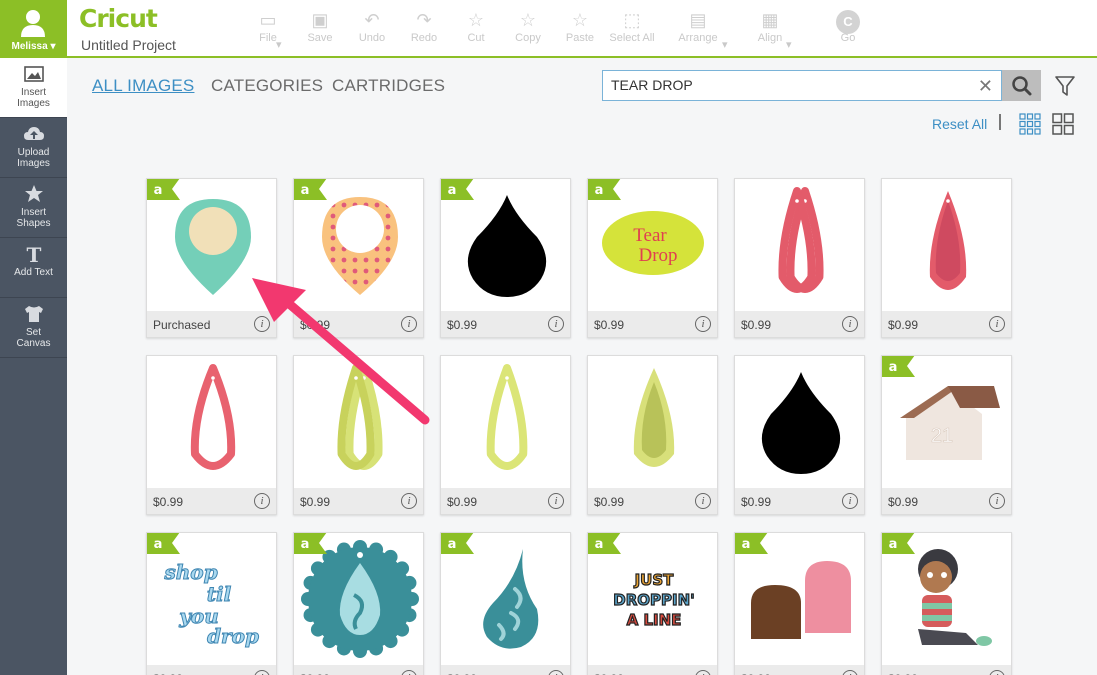 This screenshot has height=675, width=1097. Describe the element at coordinates (505, 258) in the screenshot. I see `image-card-black-teardrop: a $0.99 i` at that location.